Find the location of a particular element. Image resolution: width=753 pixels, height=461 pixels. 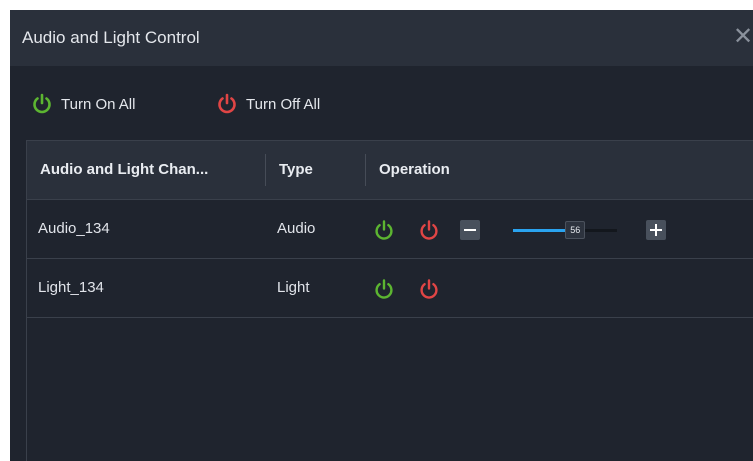

turn-on-all-label: Turn On All is located at coordinates (98, 104).